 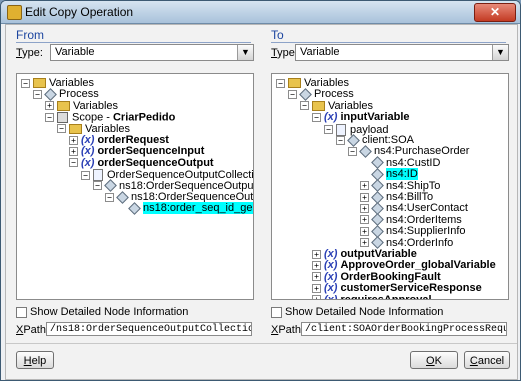 I want to click on tree-node: + ns4:ShipTo, so click(x=400, y=186).